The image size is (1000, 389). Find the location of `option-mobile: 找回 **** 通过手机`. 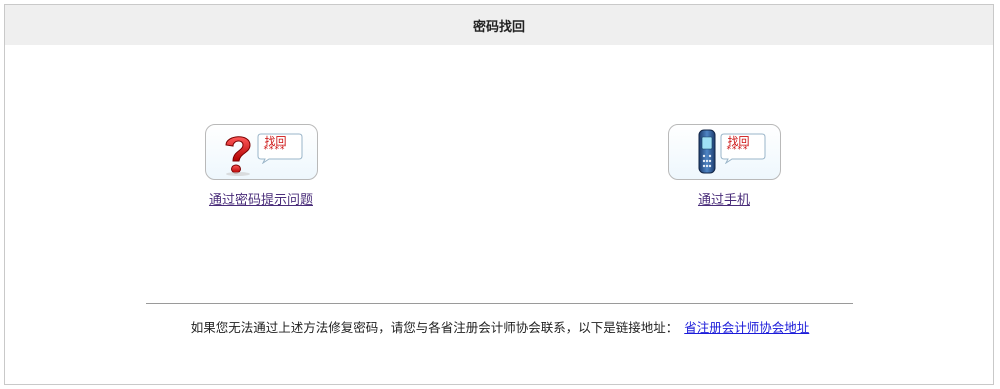

option-mobile: 找回 **** 通过手机 is located at coordinates (724, 166).